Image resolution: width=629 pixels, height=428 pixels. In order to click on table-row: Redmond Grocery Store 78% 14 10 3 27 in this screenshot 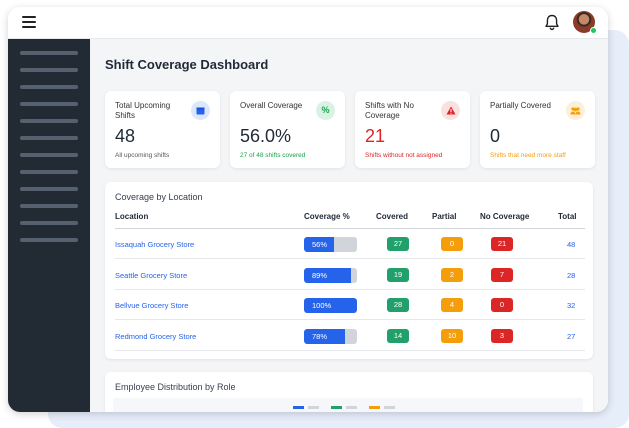, I will do `click(350, 336)`.